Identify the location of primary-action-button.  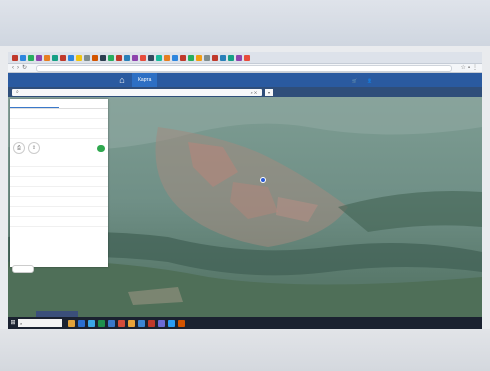
(101, 148).